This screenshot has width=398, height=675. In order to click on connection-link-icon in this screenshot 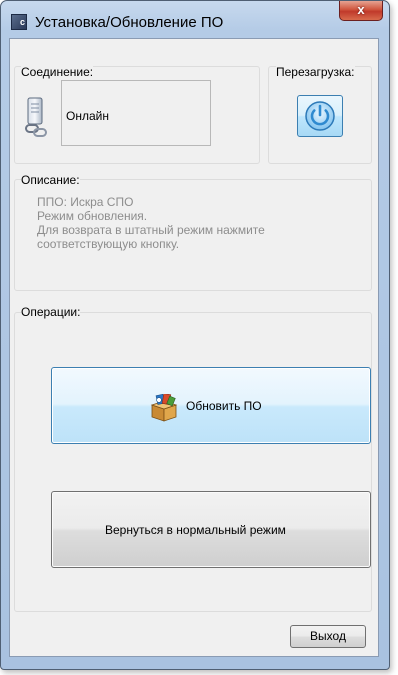, I will do `click(36, 117)`.